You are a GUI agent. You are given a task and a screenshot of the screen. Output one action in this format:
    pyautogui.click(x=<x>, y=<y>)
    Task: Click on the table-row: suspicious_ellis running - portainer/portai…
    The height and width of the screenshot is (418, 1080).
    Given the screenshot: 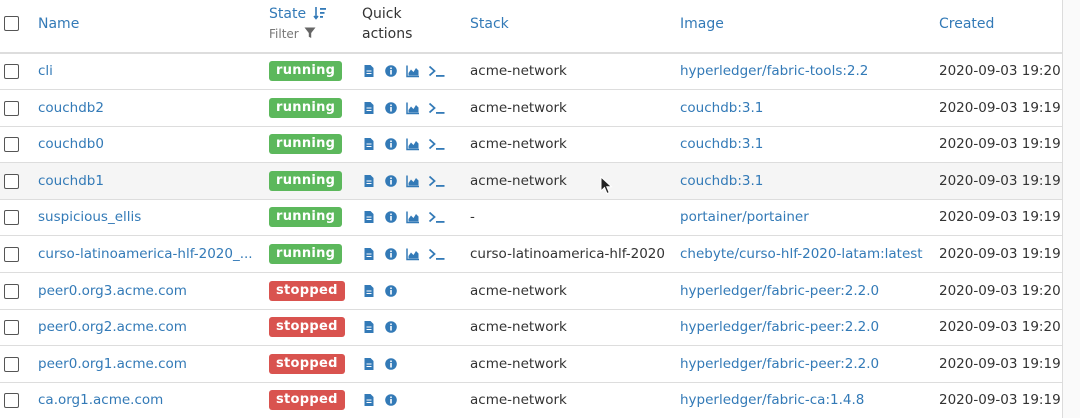 What is the action you would take?
    pyautogui.click(x=531, y=218)
    